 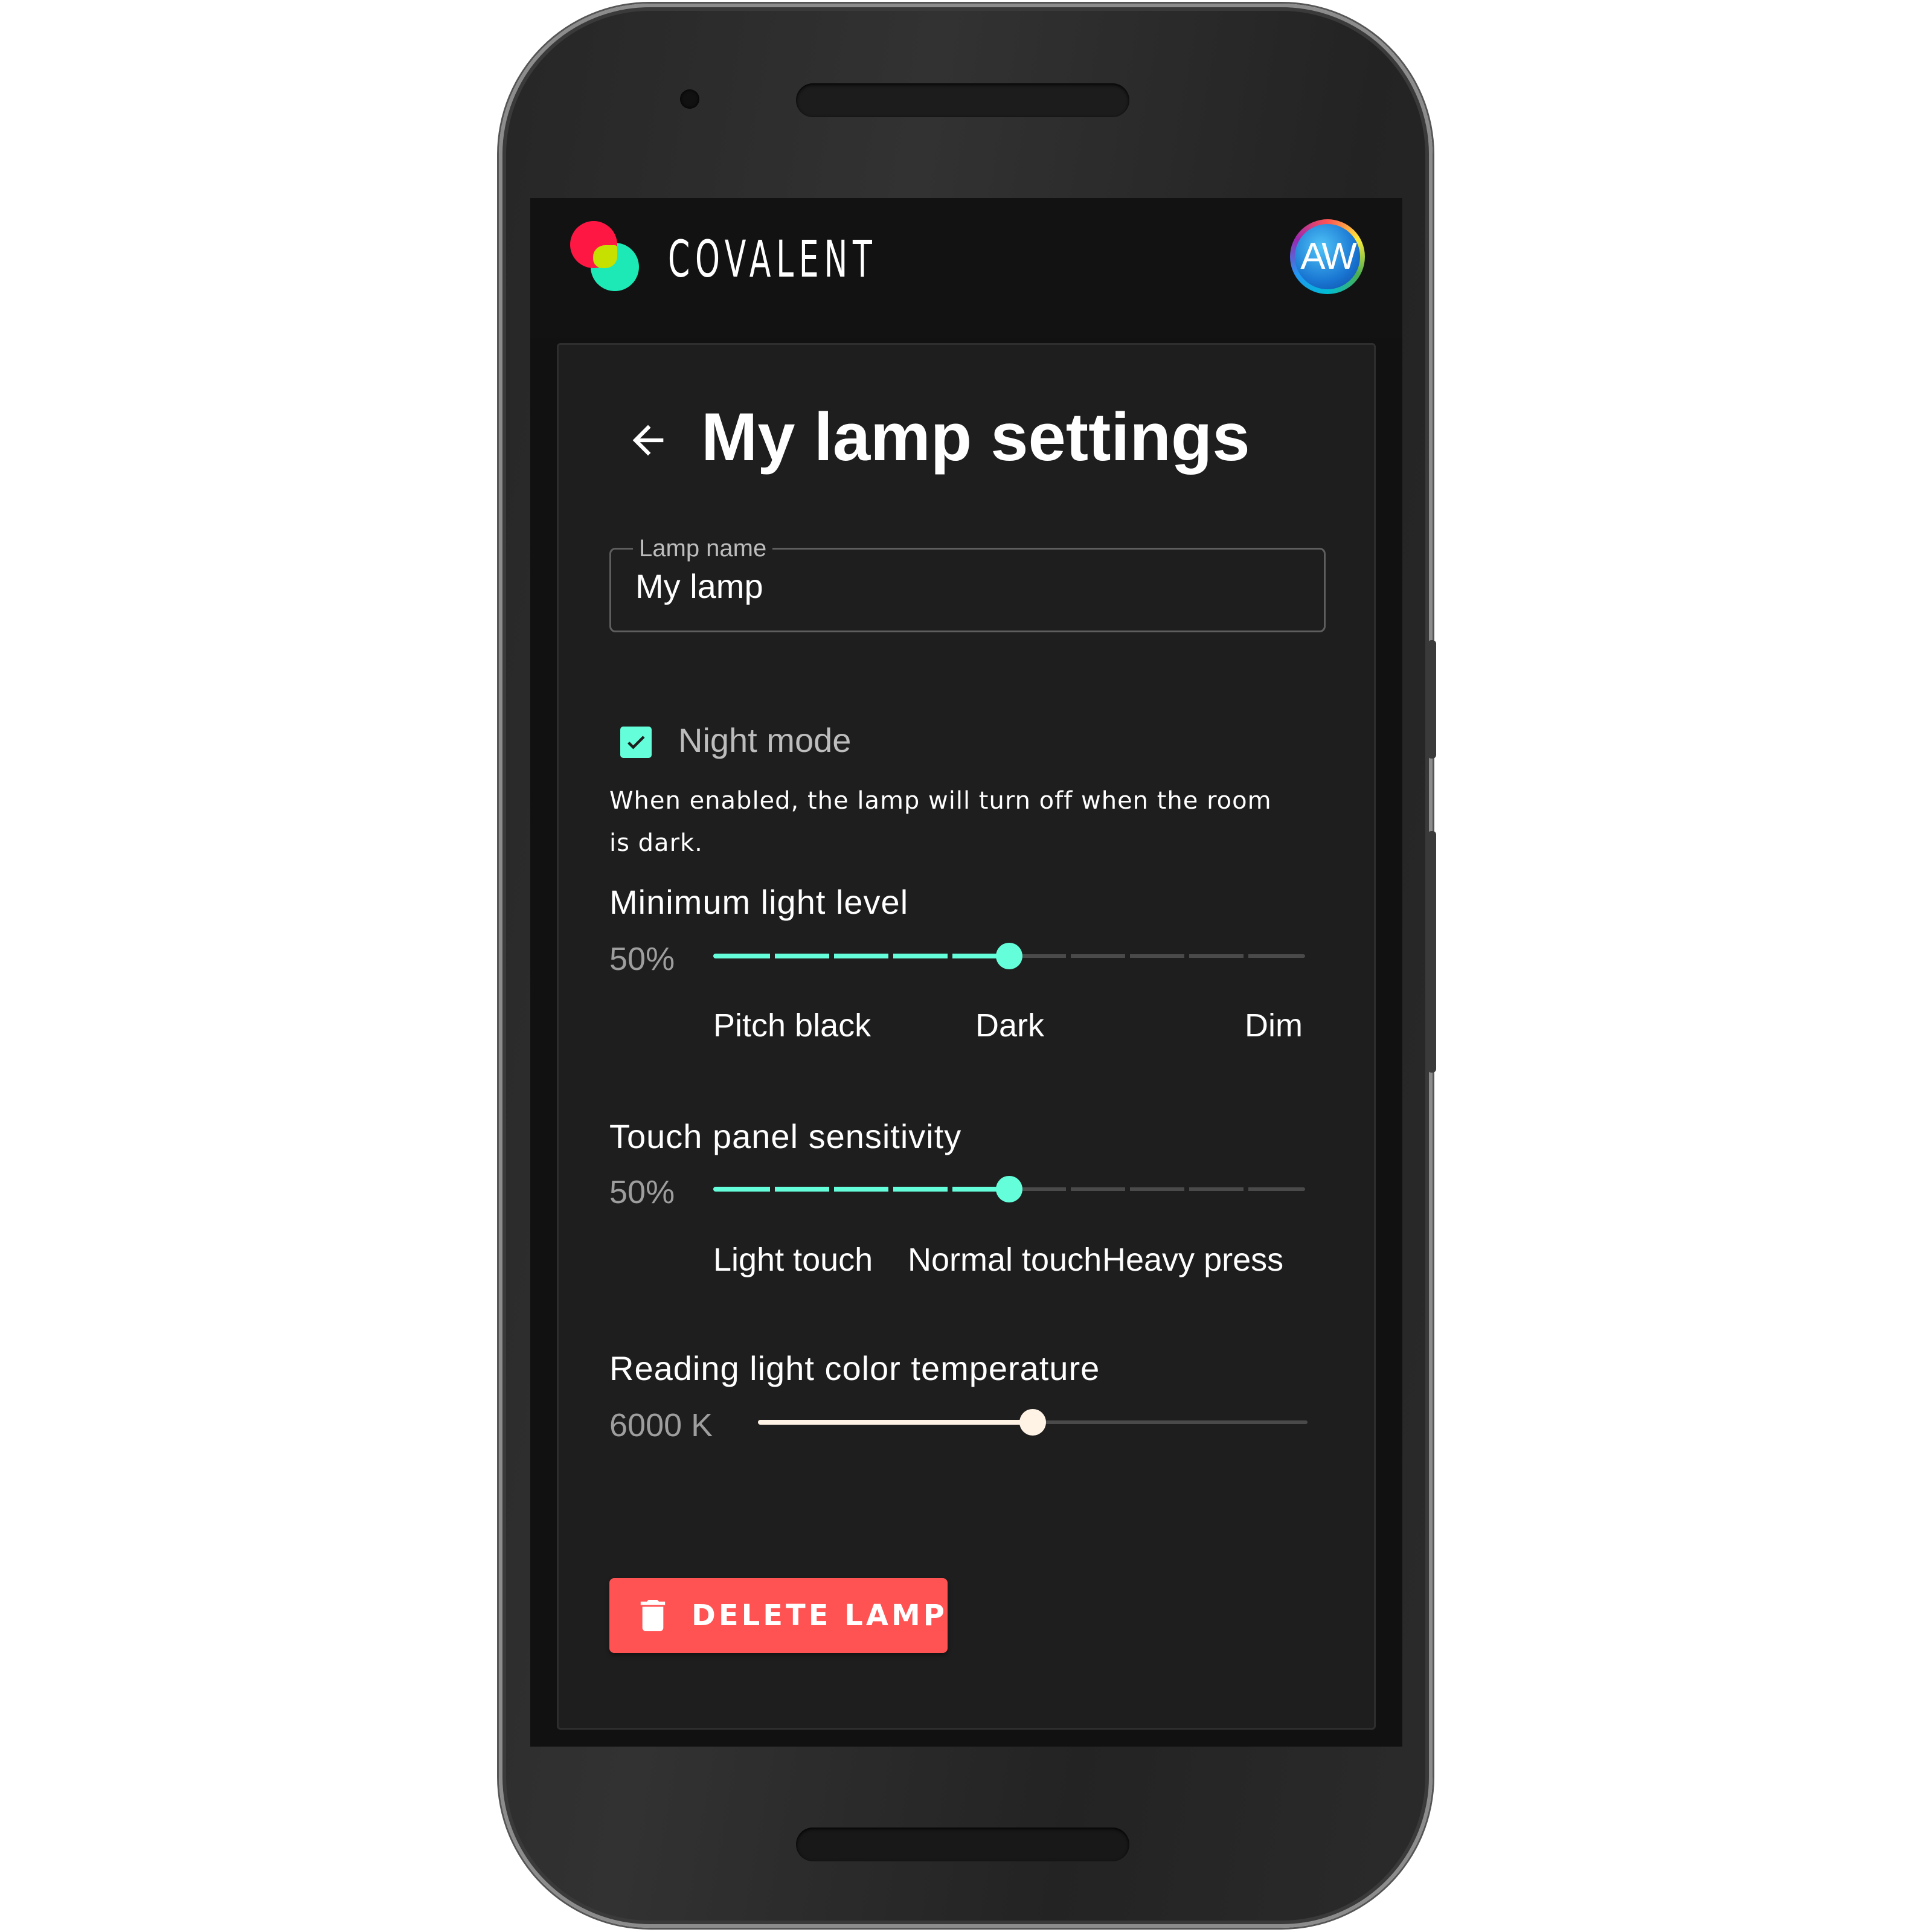 I want to click on touch-label-normal: Normal touch, so click(x=1005, y=1260).